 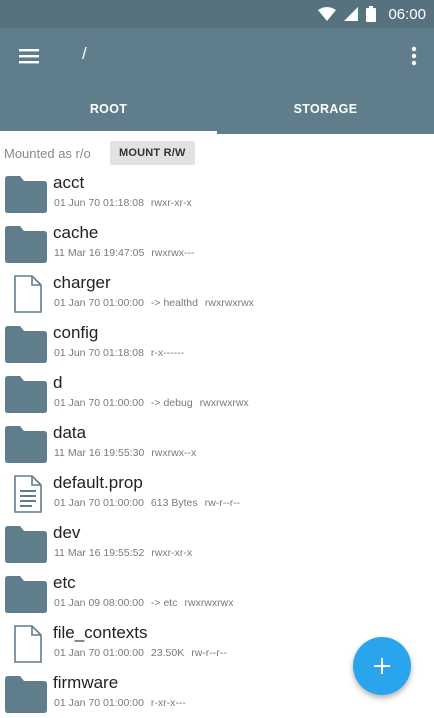 What do you see at coordinates (58, 382) in the screenshot?
I see `file-name: d` at bounding box center [58, 382].